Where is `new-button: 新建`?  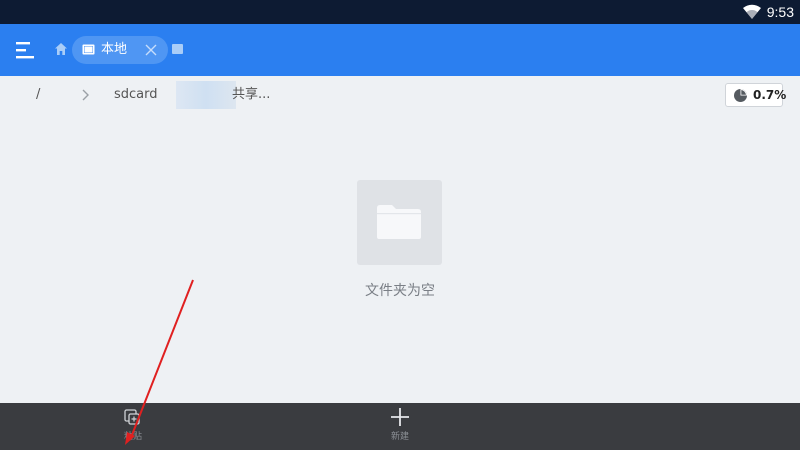
new-button: 新建 is located at coordinates (400, 426).